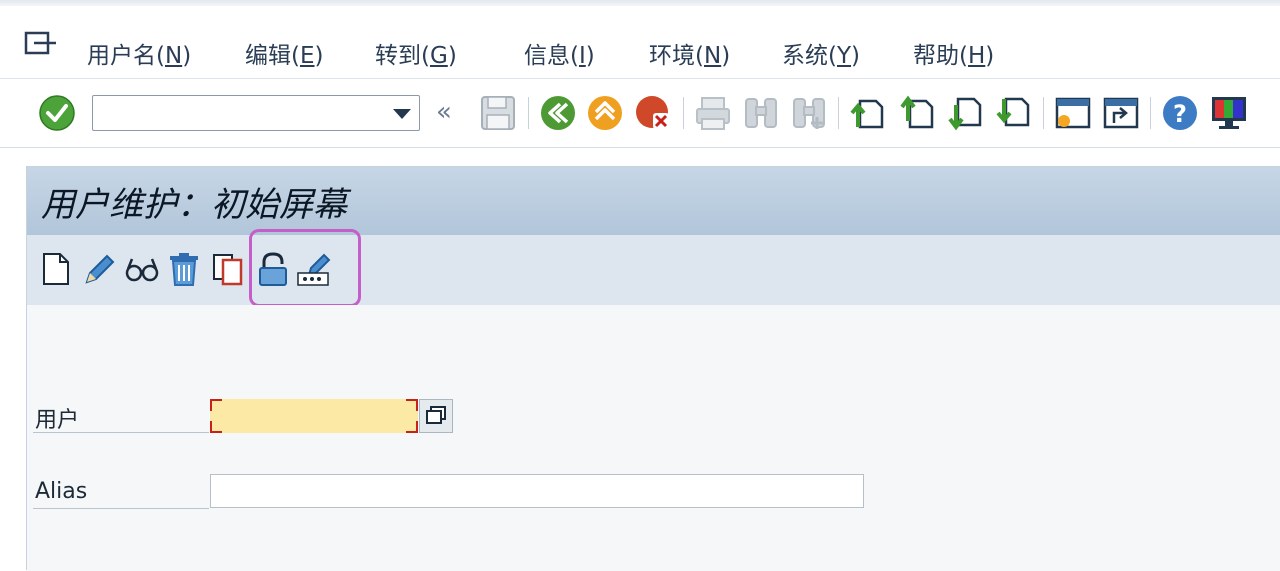 The image size is (1280, 571). Describe the element at coordinates (918, 113) in the screenshot. I see `previous-page-icon` at that location.